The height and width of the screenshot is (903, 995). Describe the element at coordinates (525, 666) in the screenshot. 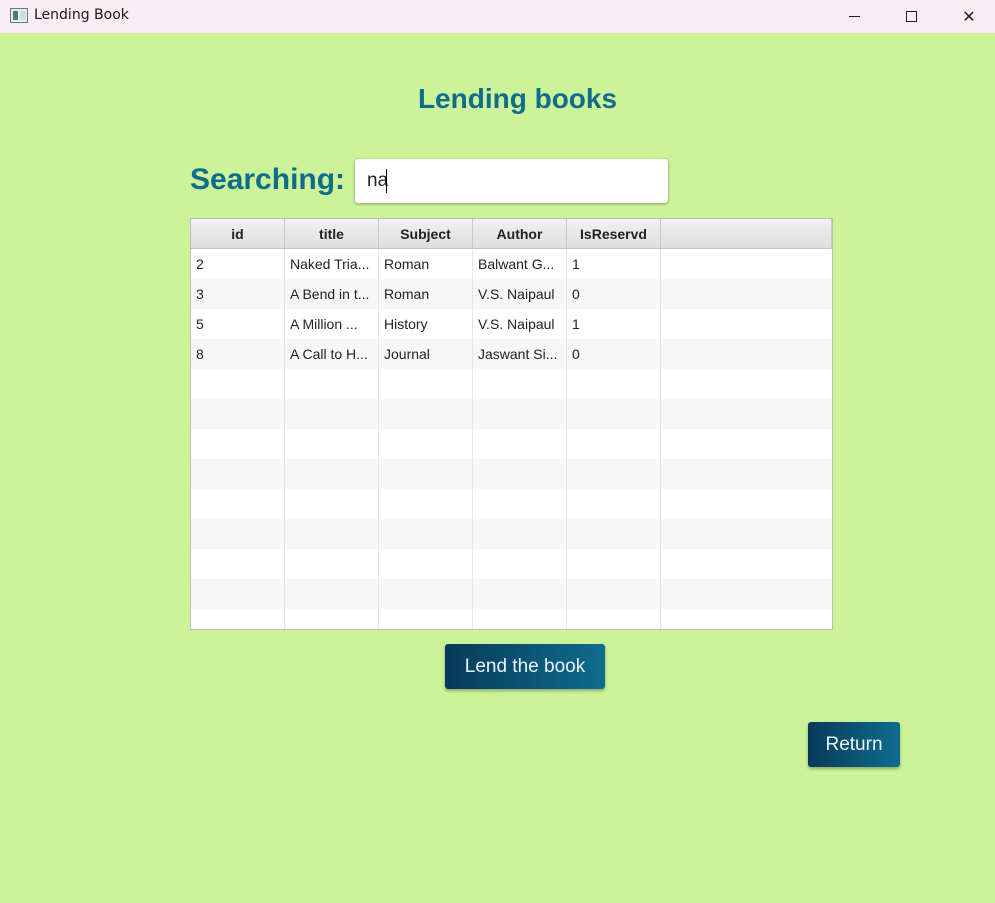

I see `lend-book-button: Lend the book` at that location.